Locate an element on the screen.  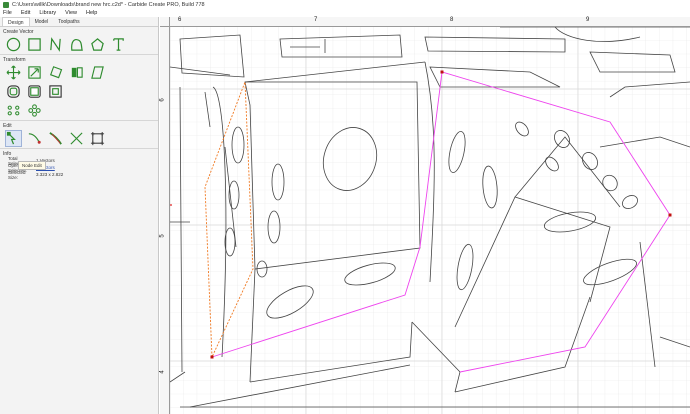
trim-icon is located at coordinates (76, 138).